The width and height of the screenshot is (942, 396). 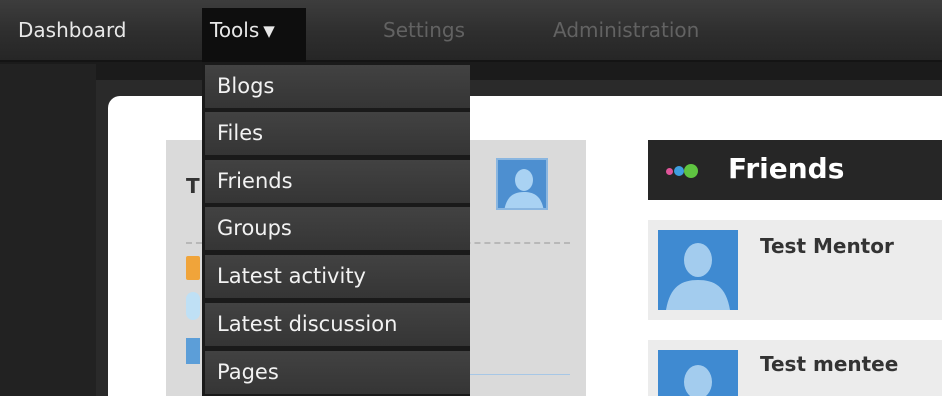 What do you see at coordinates (337, 372) in the screenshot?
I see `menu-item-pages: Pages` at bounding box center [337, 372].